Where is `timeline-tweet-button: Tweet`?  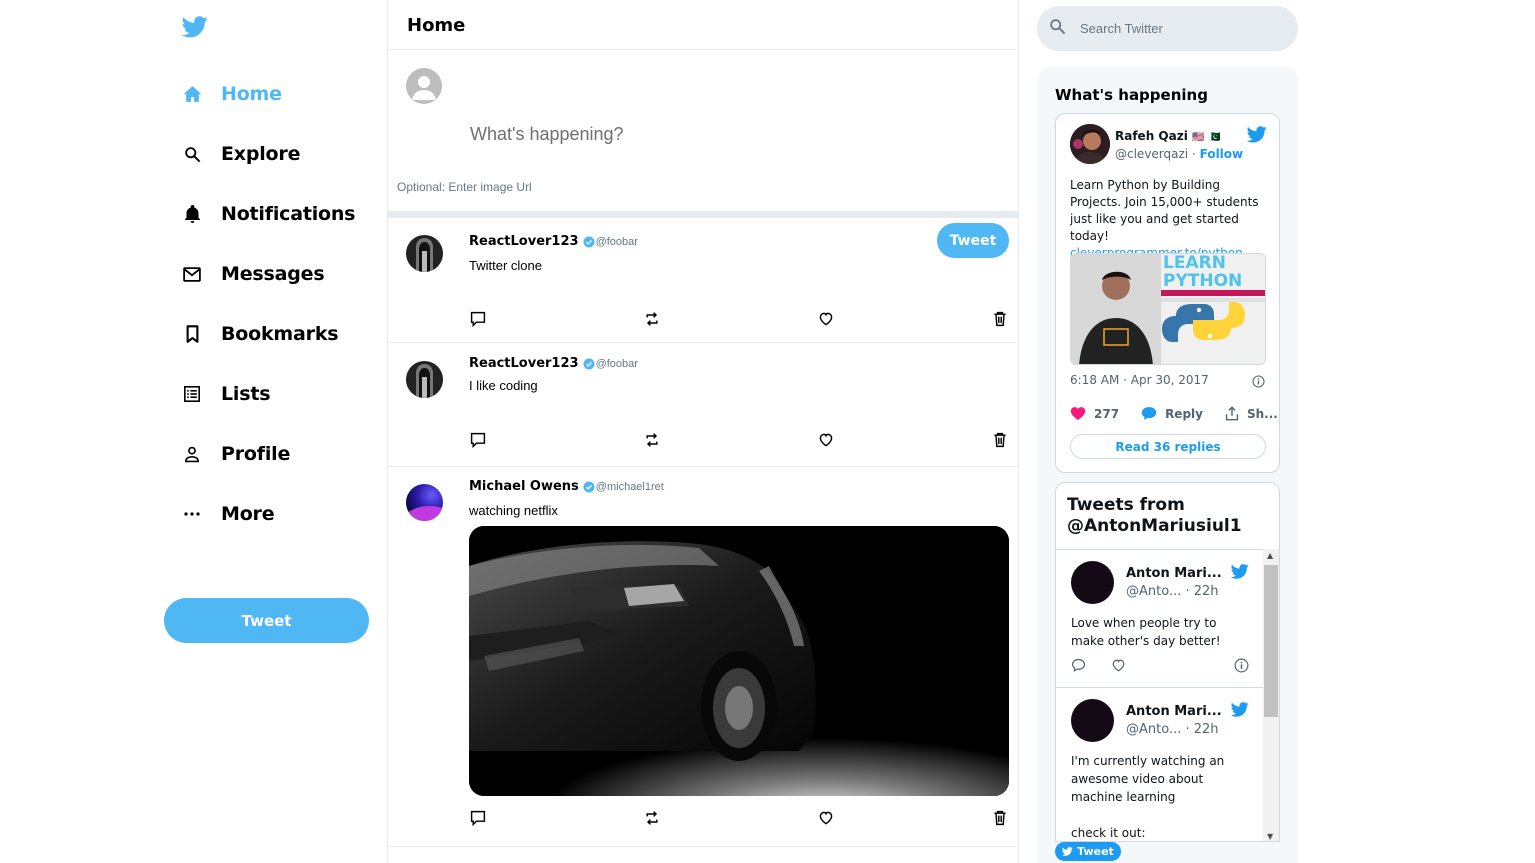
timeline-tweet-button: Tweet is located at coordinates (1088, 851).